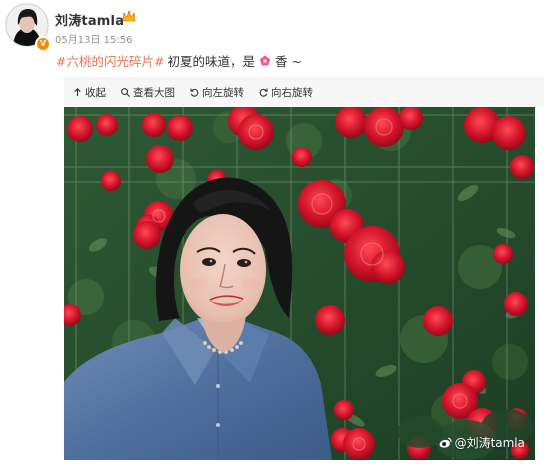 The image size is (550, 469). I want to click on rotate-left-button: 向左旋转, so click(216, 92).